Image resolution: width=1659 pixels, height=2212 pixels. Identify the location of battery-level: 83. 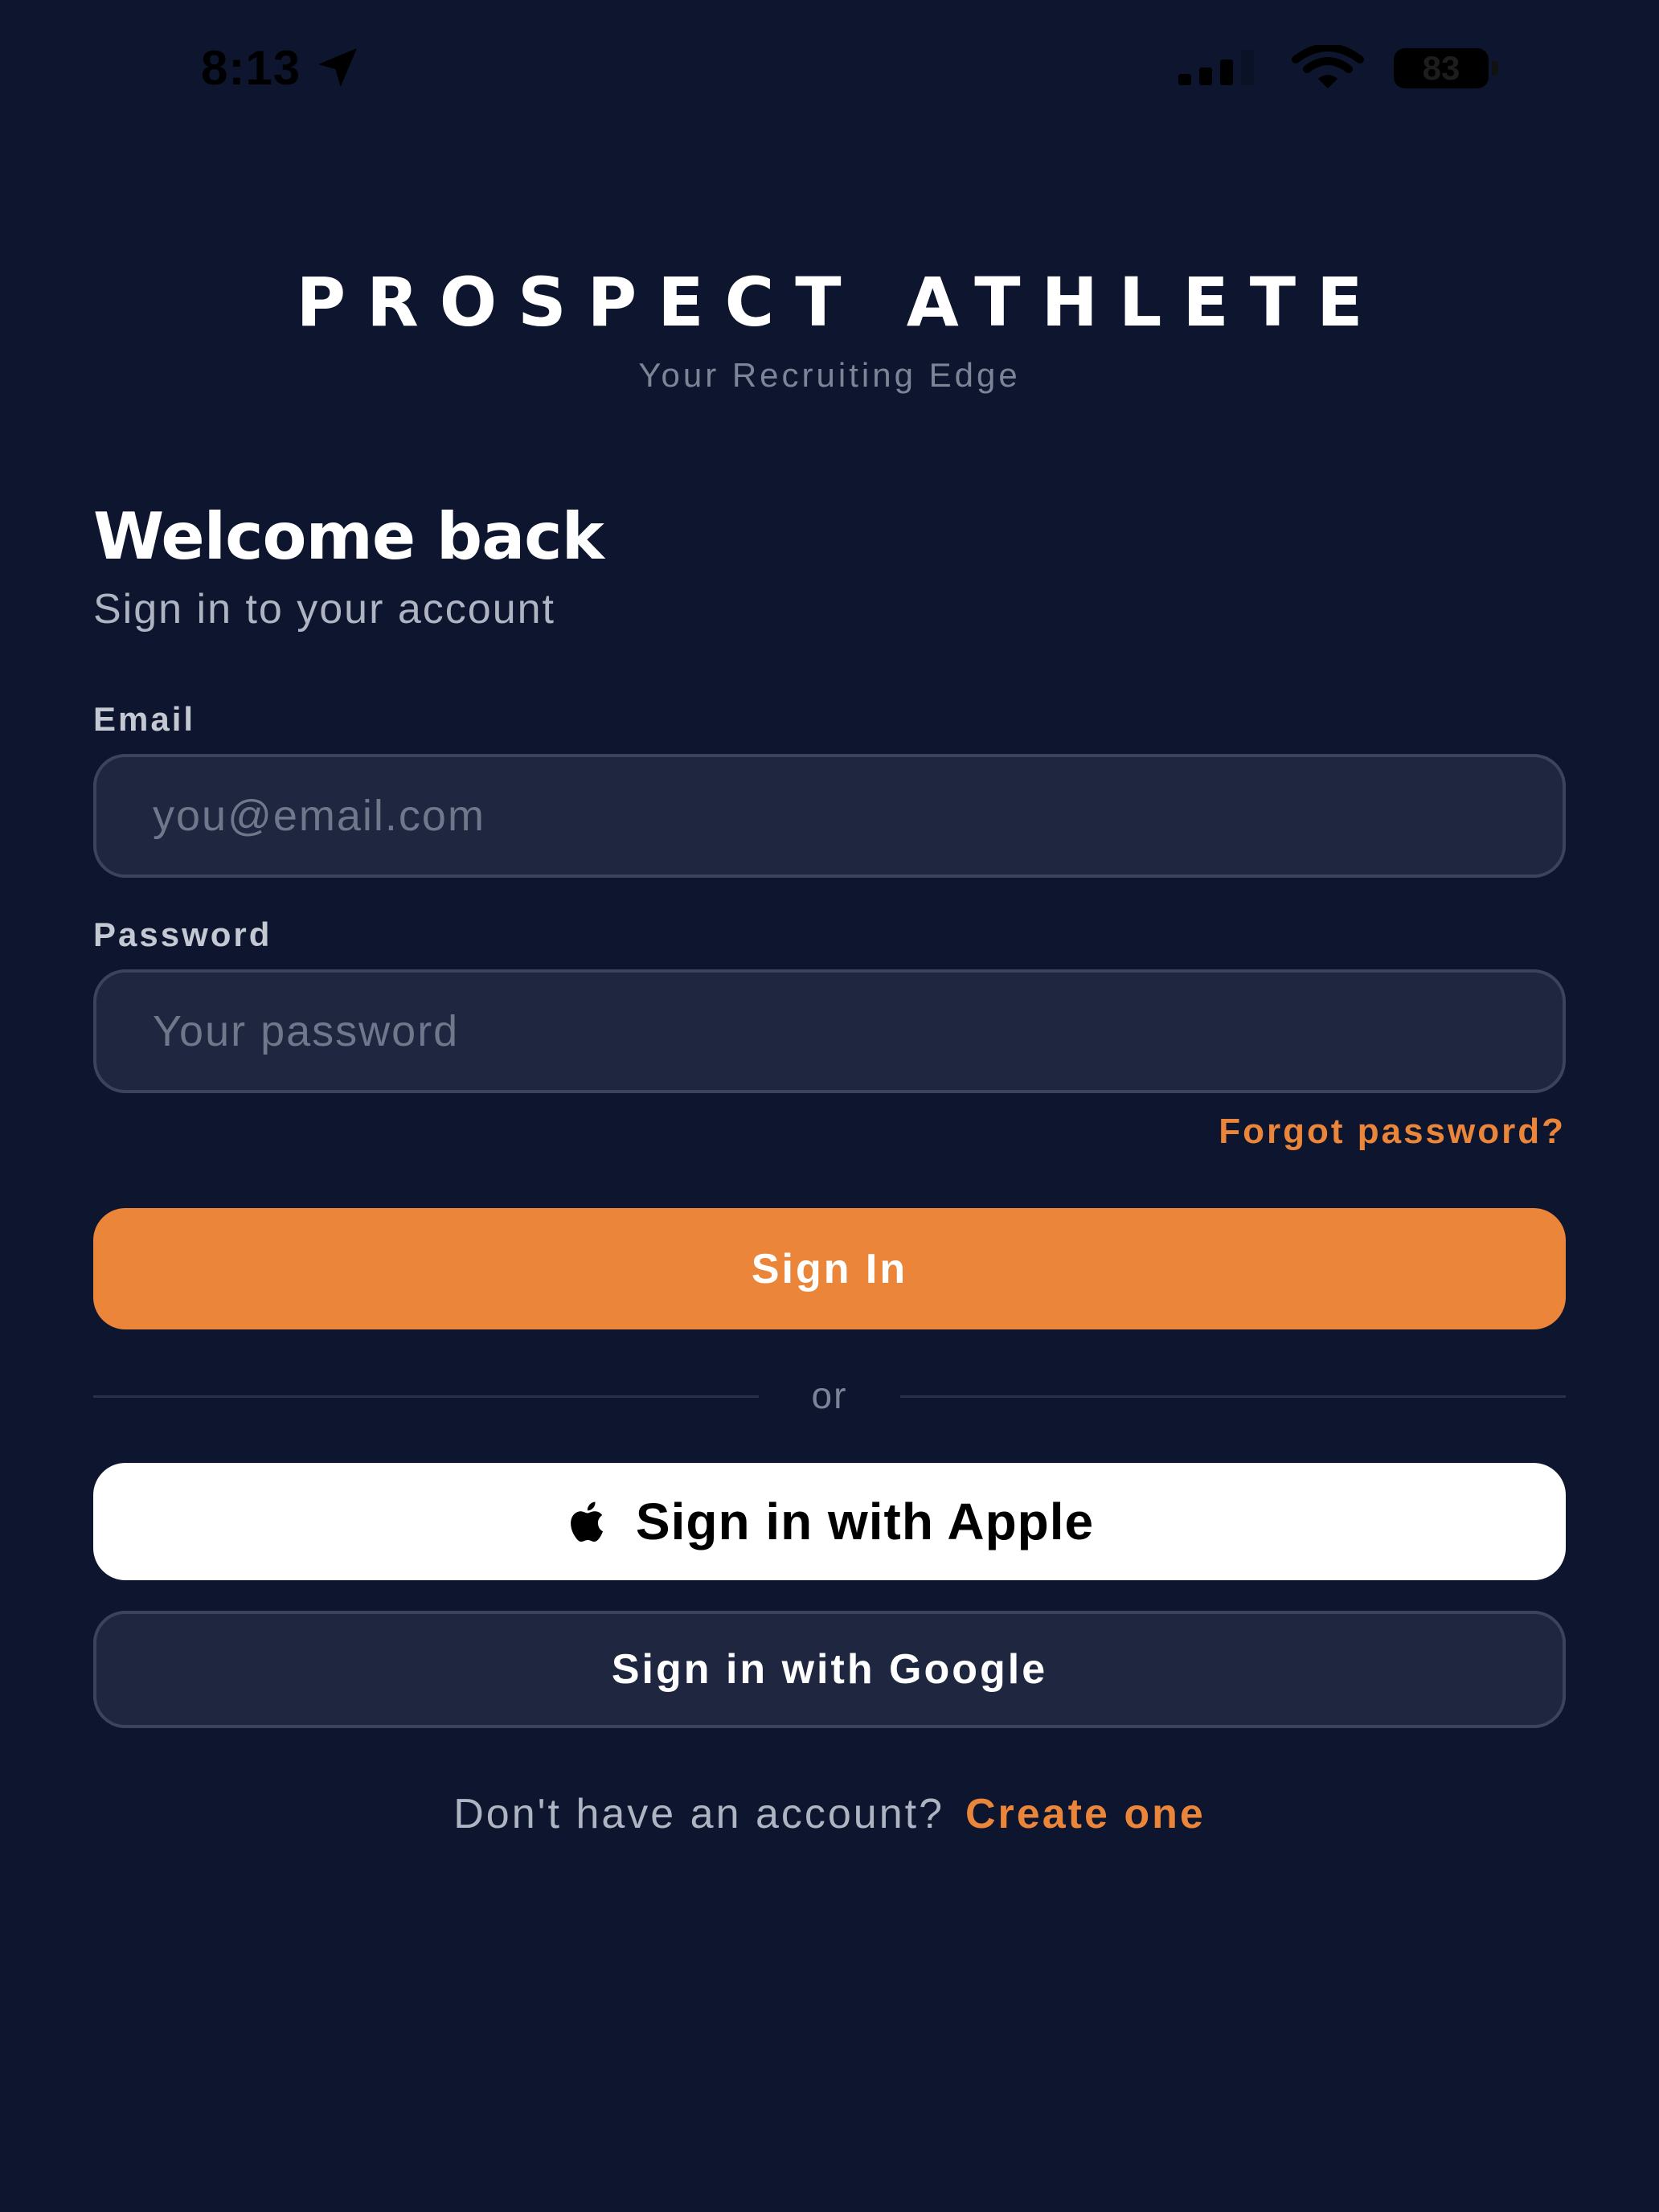
(1441, 68).